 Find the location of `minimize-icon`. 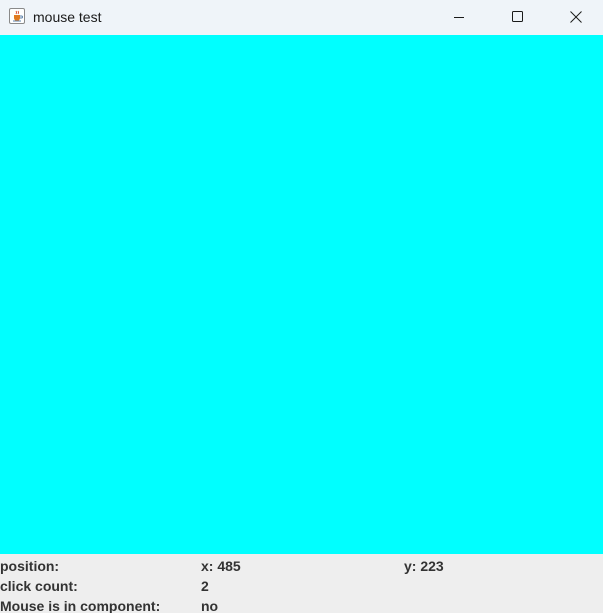

minimize-icon is located at coordinates (459, 17).